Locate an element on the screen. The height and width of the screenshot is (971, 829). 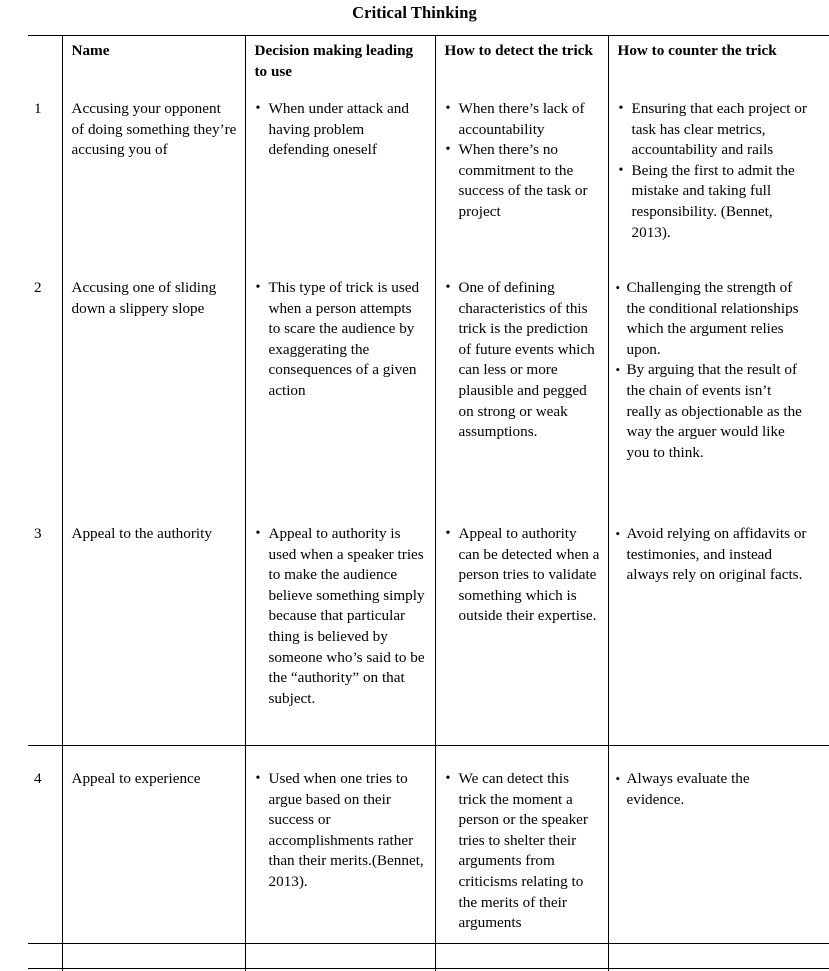
row-detect: One of the is located at coordinates (521, 968).